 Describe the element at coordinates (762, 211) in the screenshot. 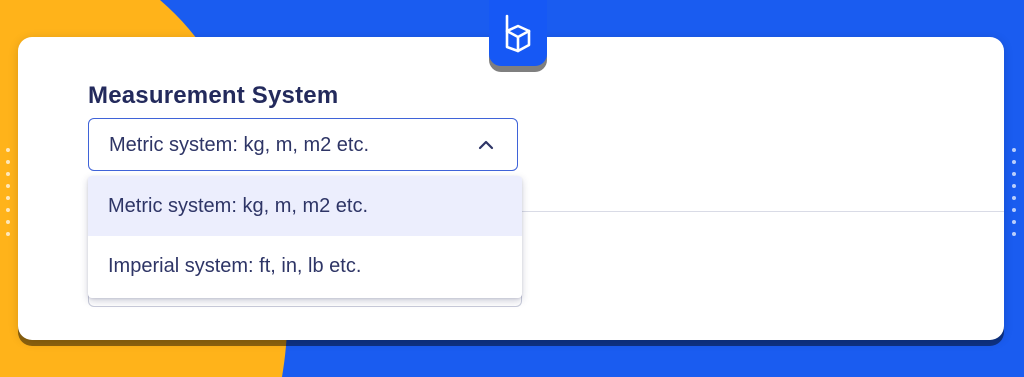

I see `section-divider` at that location.